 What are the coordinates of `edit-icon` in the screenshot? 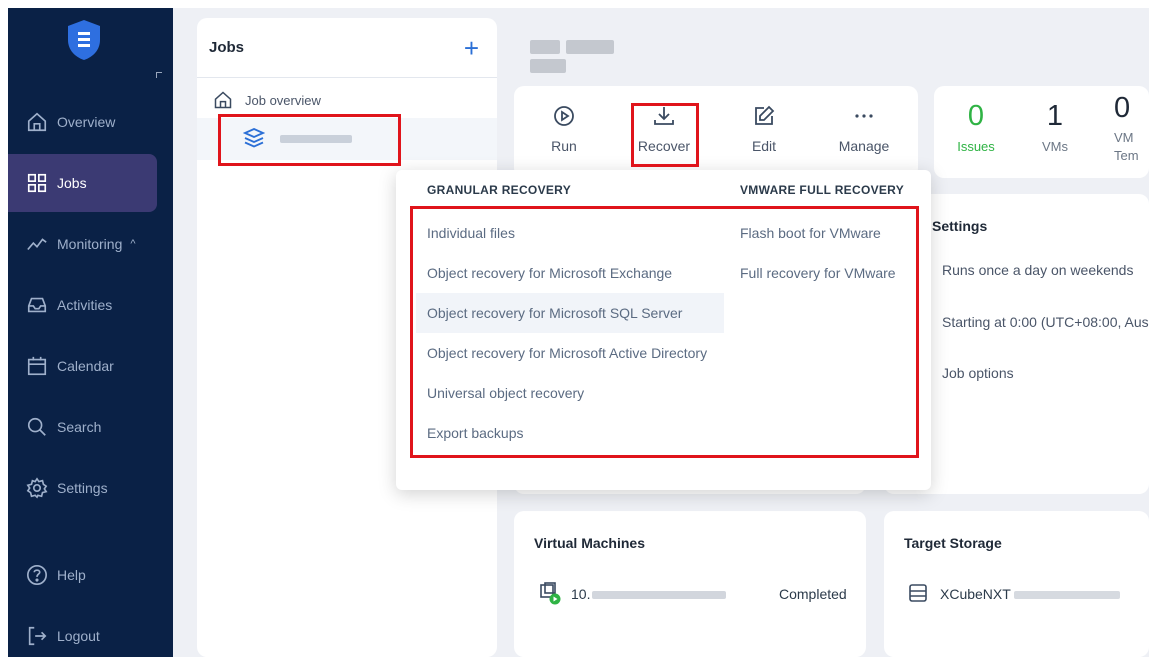 It's located at (765, 115).